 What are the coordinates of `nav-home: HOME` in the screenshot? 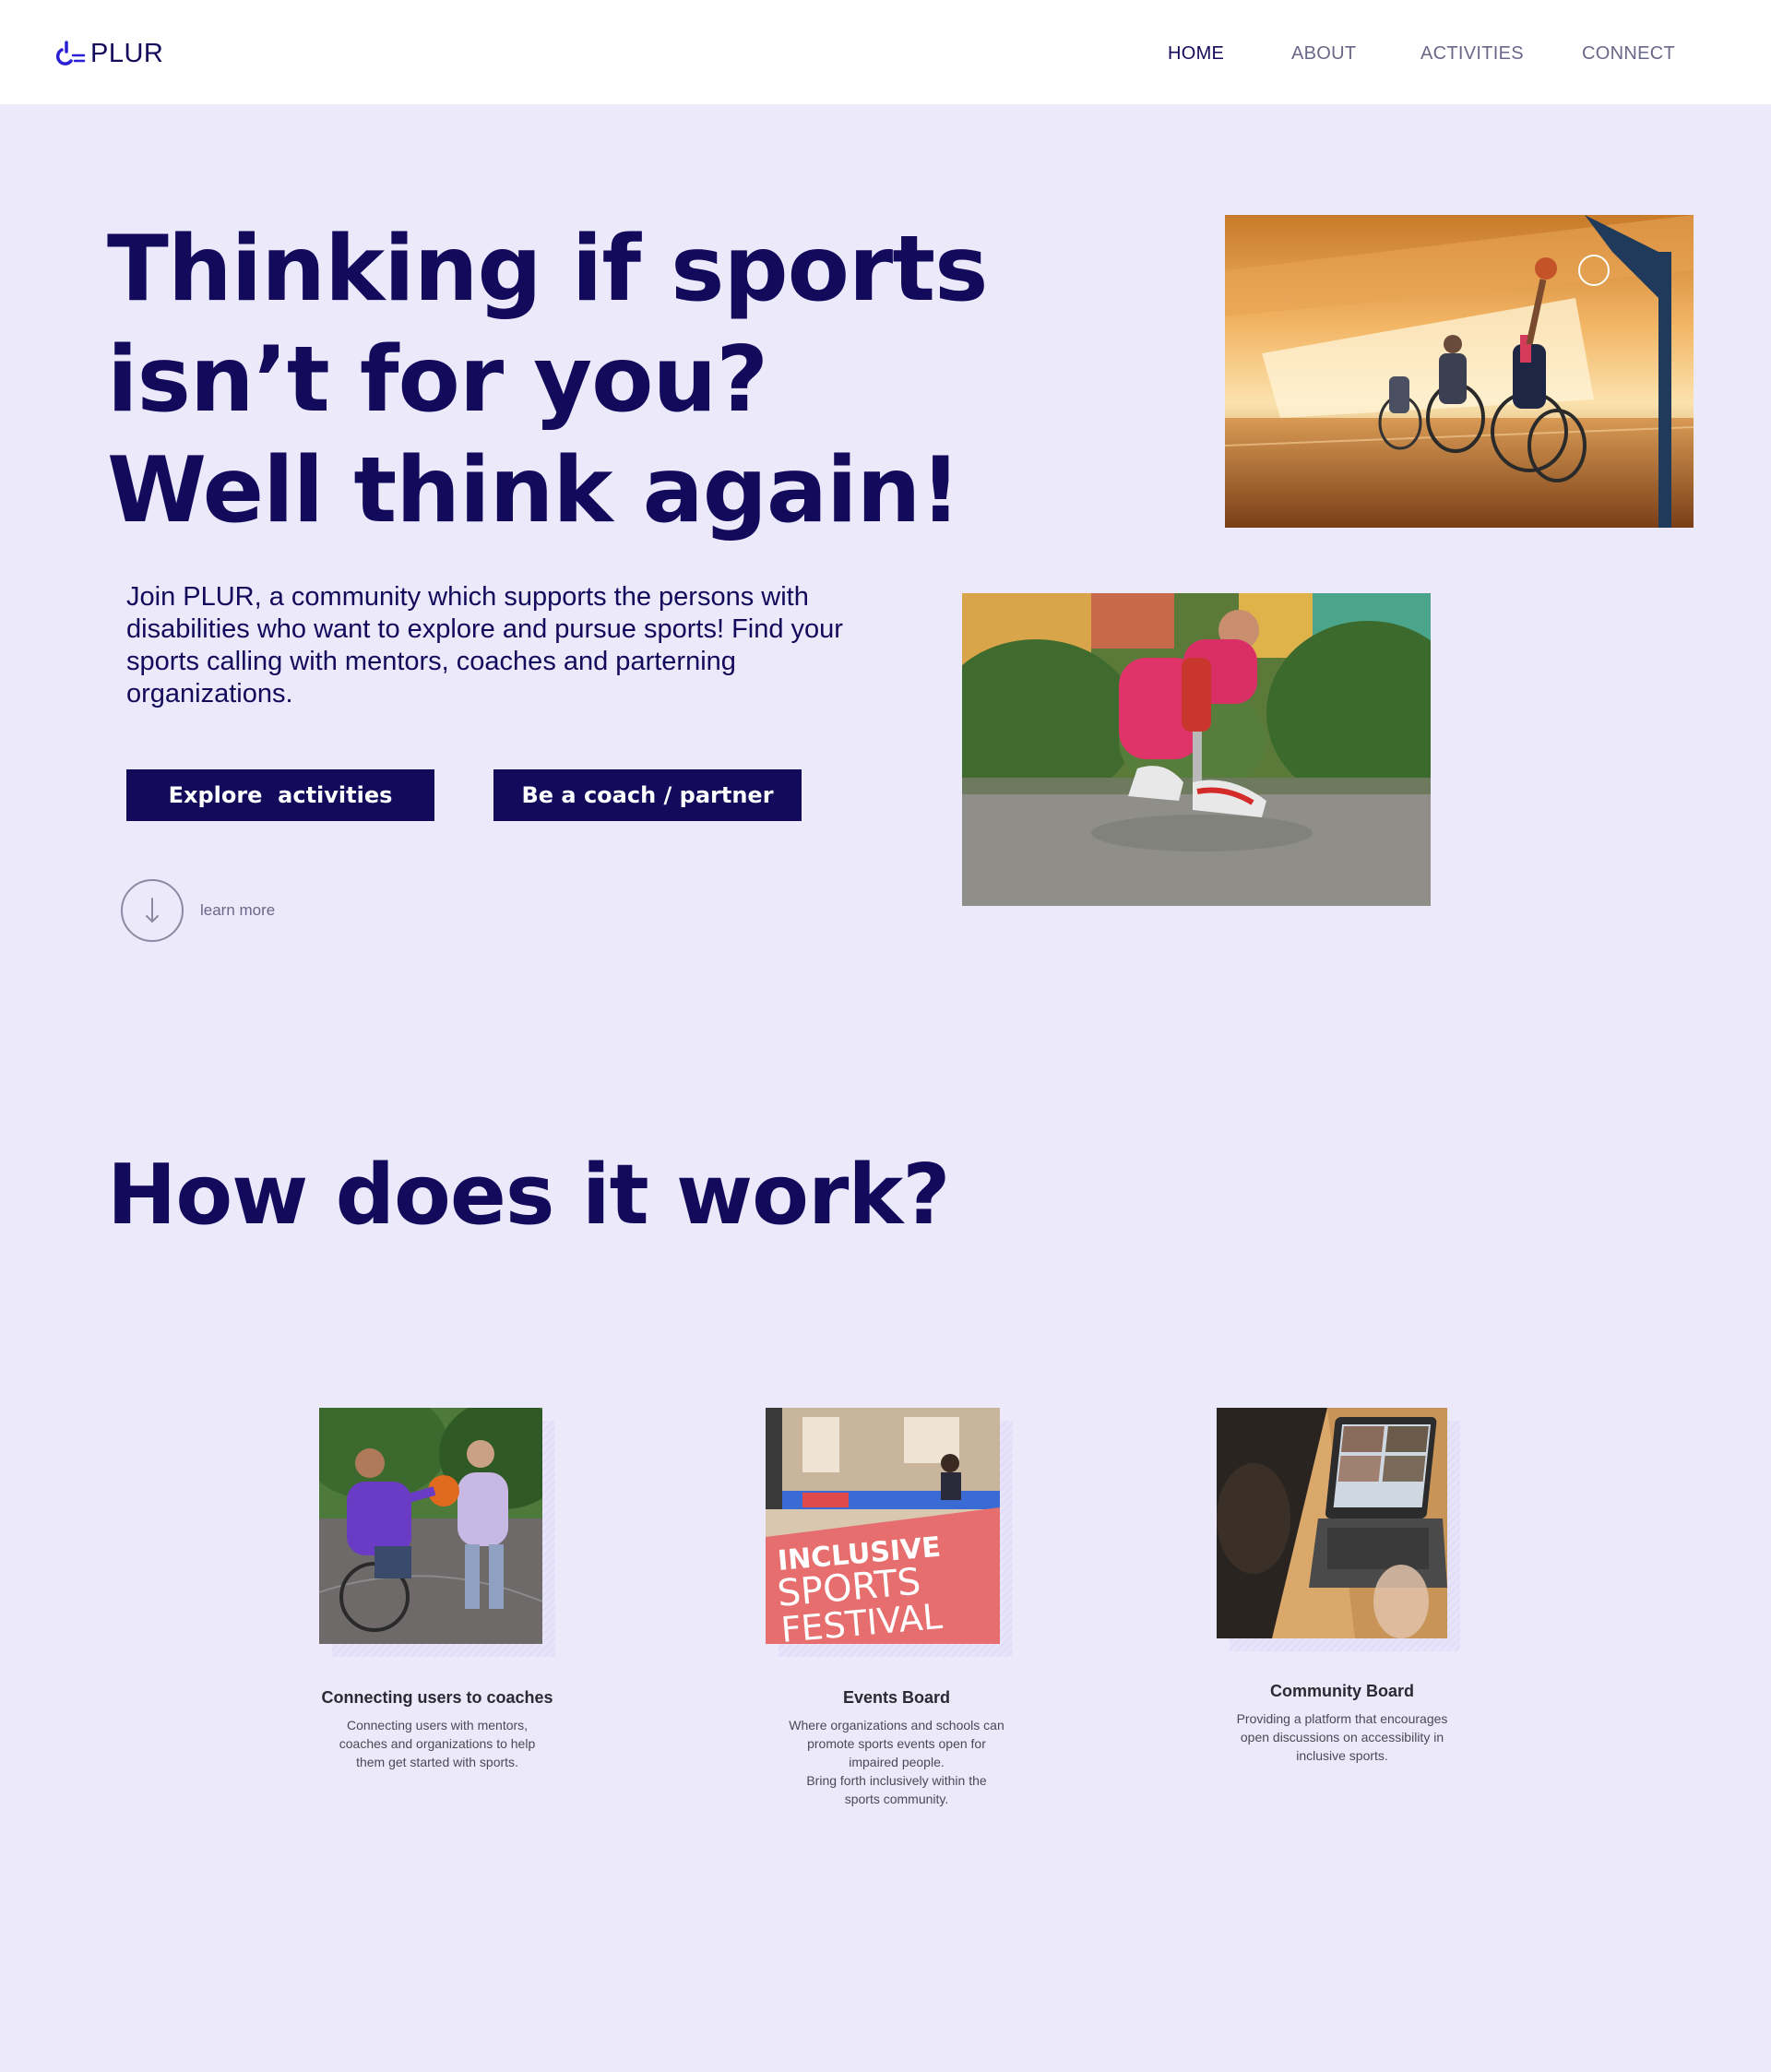 It's located at (1196, 54).